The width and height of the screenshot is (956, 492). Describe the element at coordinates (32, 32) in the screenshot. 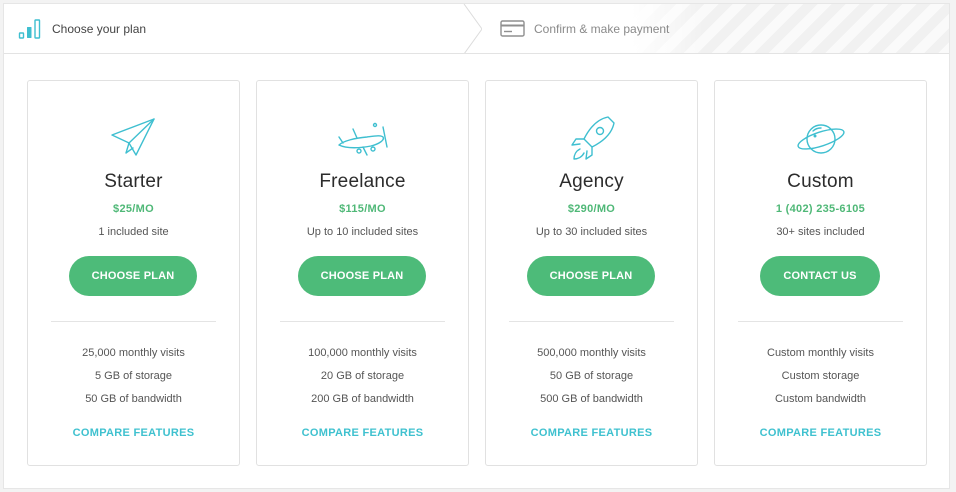

I see `bar-chart-icon` at that location.